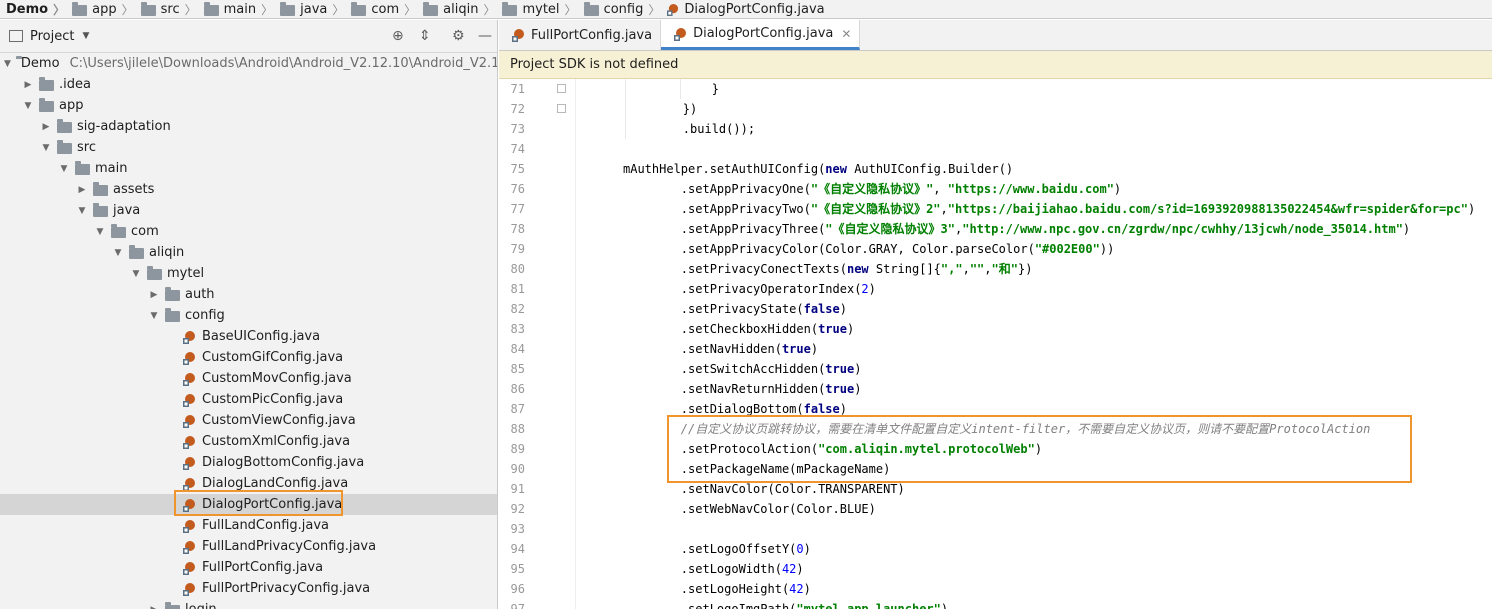 Image resolution: width=1492 pixels, height=609 pixels. What do you see at coordinates (189, 400) in the screenshot?
I see `java-class-icon` at bounding box center [189, 400].